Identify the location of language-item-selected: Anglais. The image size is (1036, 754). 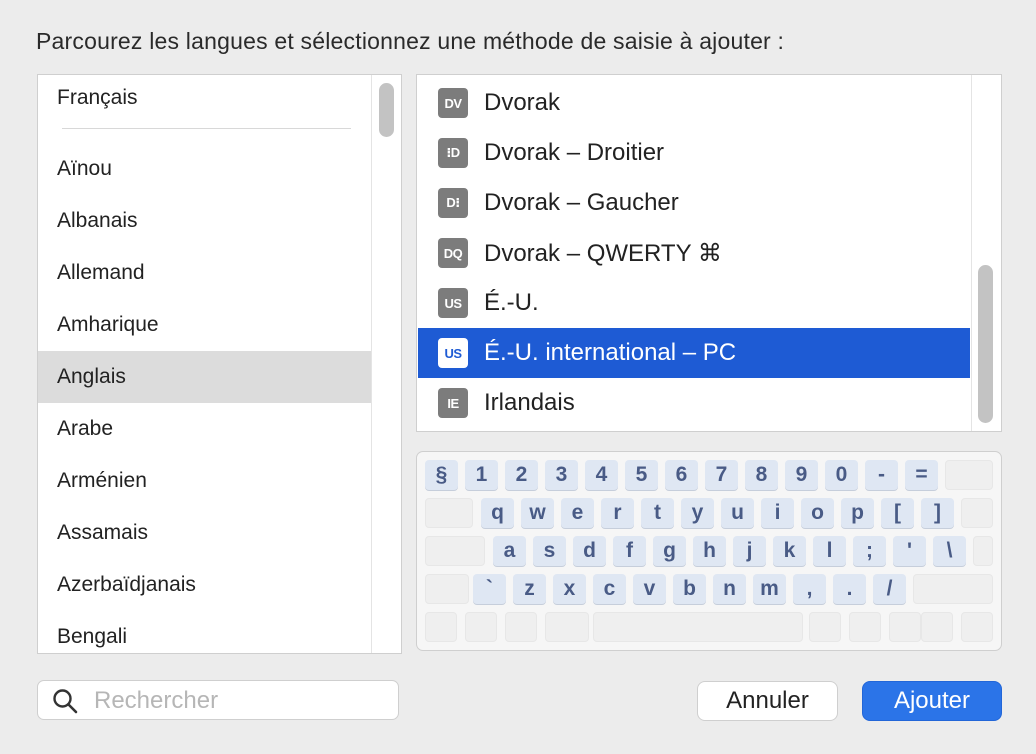
(204, 377).